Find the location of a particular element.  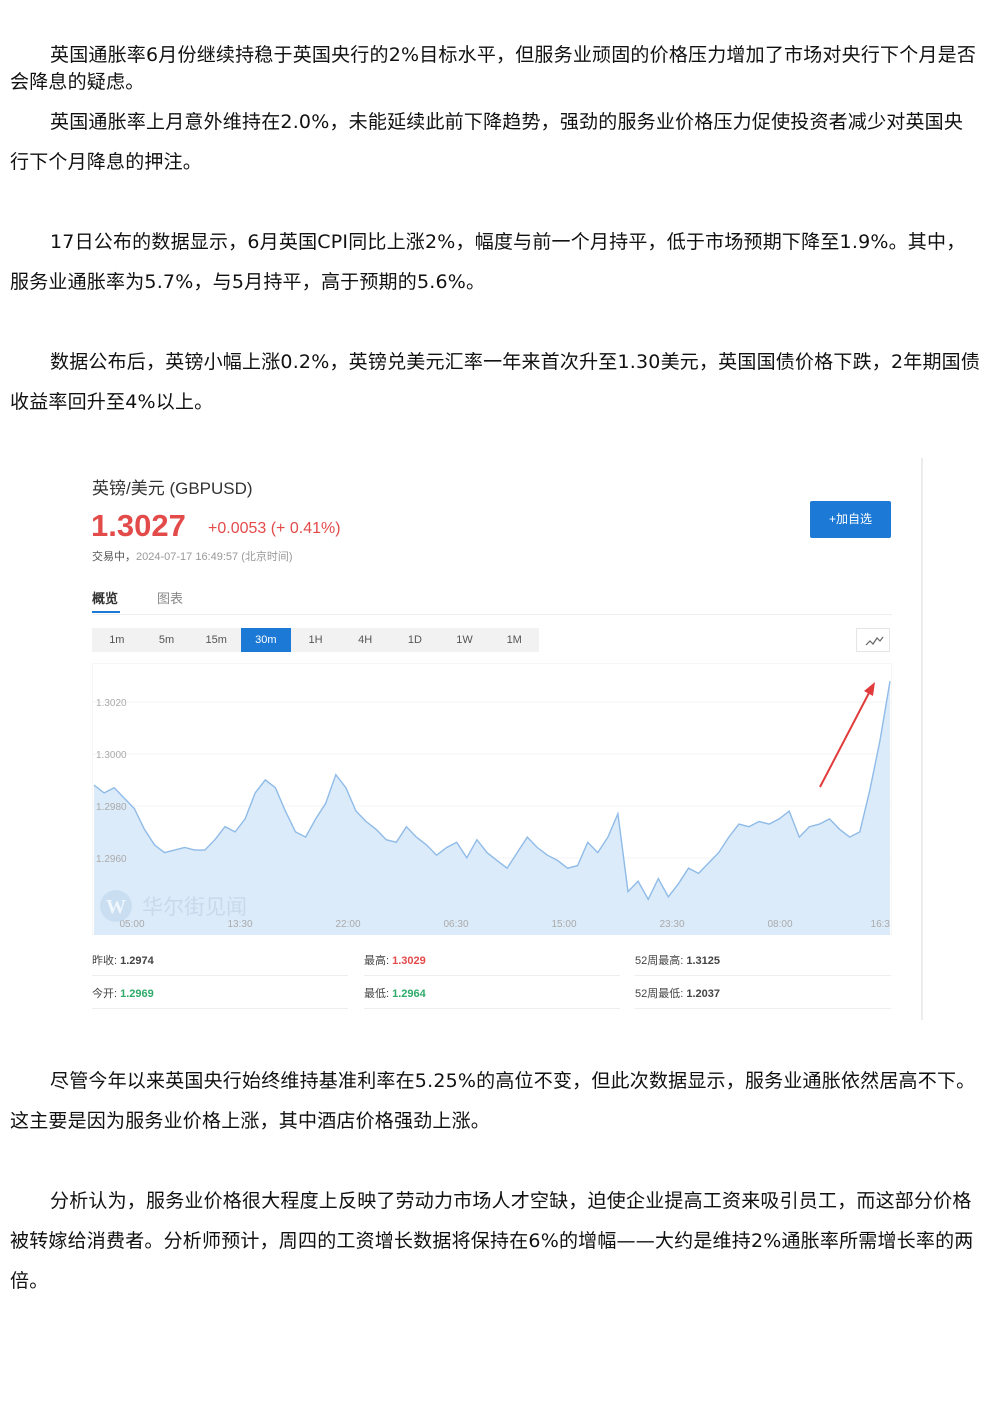

interval-5m: 5m is located at coordinates (167, 640).